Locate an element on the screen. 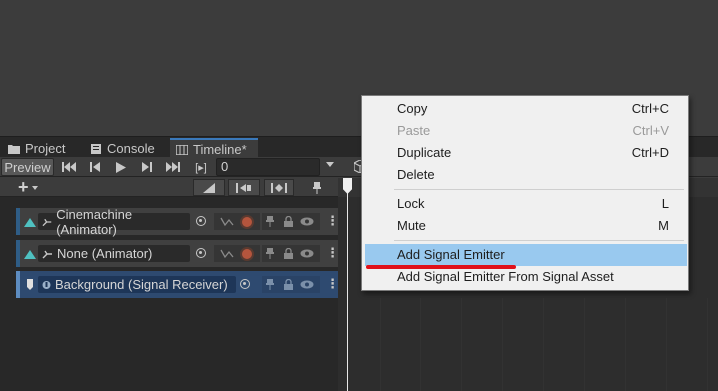 Image resolution: width=718 pixels, height=391 pixels. caret-down-icon is located at coordinates (34, 187).